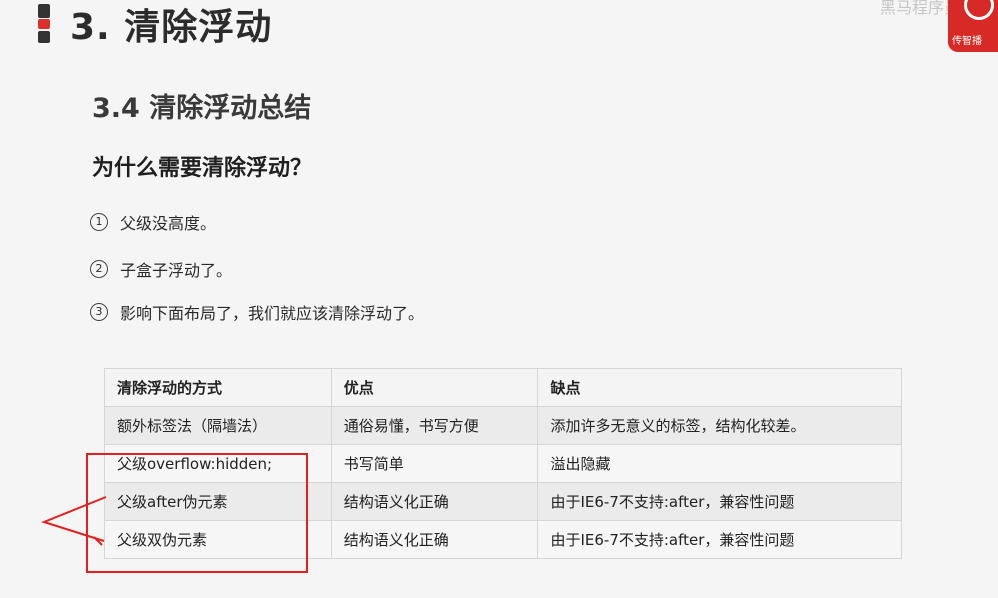 This screenshot has width=998, height=598. I want to click on table-header-row: 清除浮动的方式 优点 缺点, so click(503, 387).